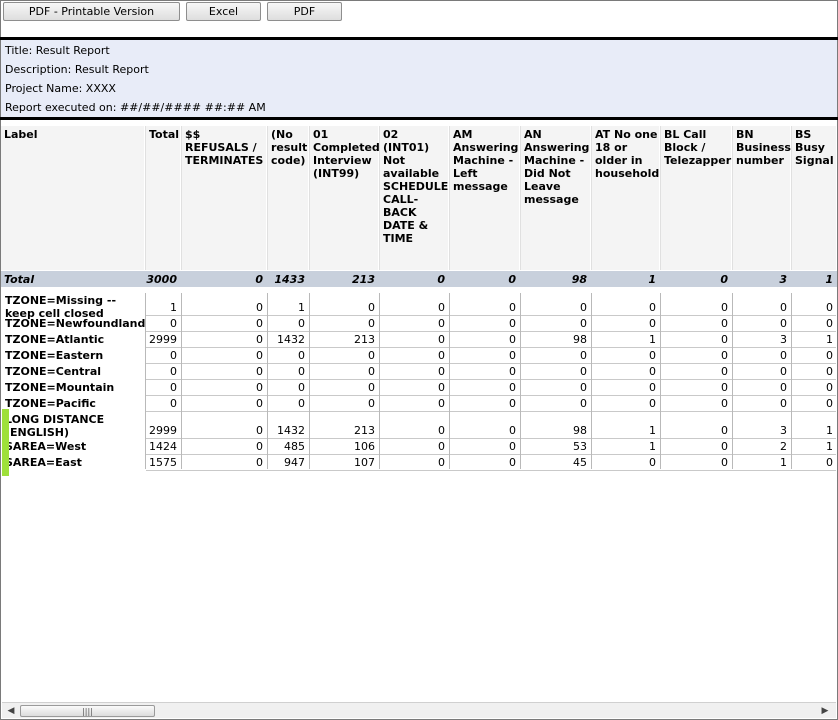  I want to click on pdf-printable-button: PDF - Printable Version, so click(91, 11).